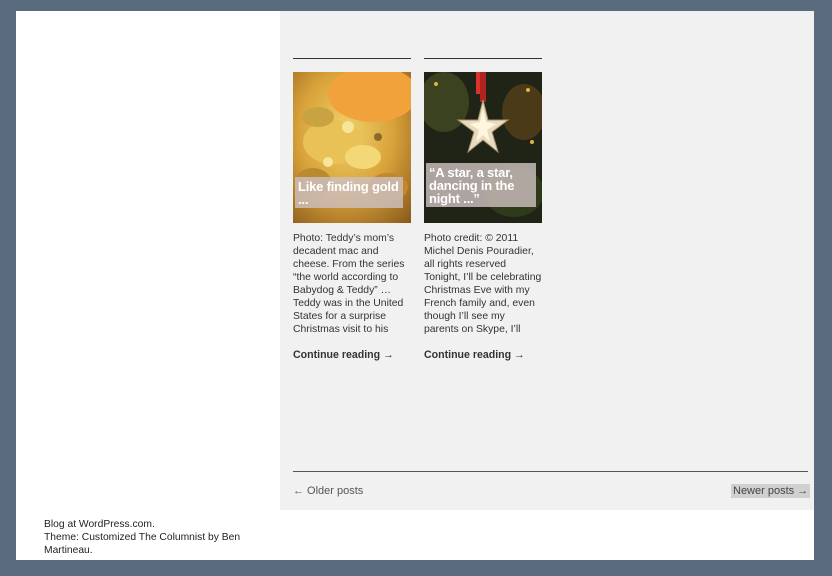  What do you see at coordinates (550, 471) in the screenshot?
I see `pagination-divider` at bounding box center [550, 471].